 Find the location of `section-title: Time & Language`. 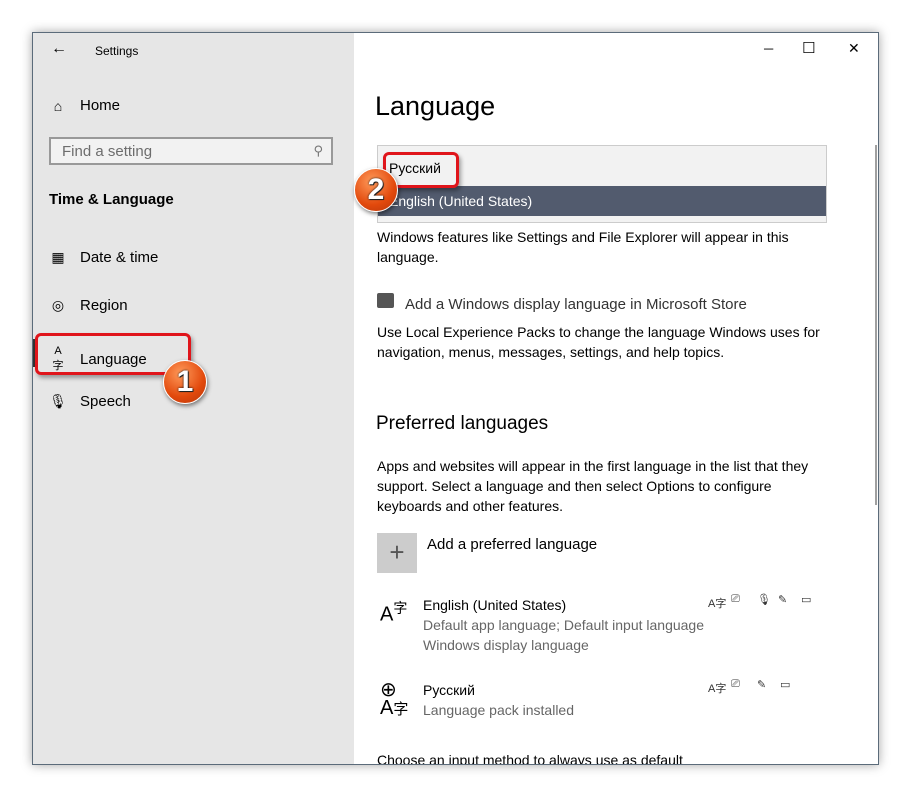

section-title: Time & Language is located at coordinates (111, 199).